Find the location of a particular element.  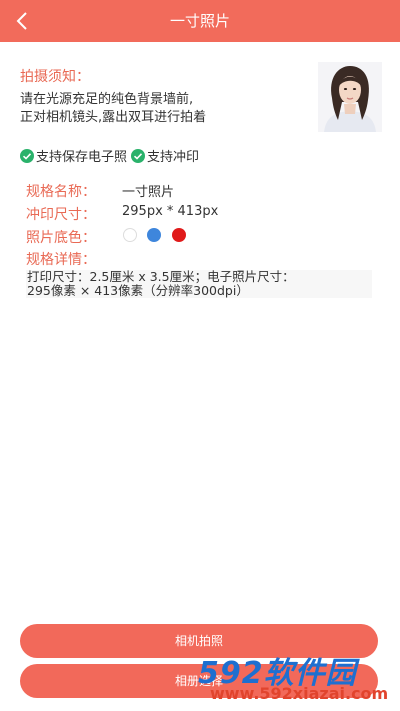

bg-color-white-option is located at coordinates (130, 235).